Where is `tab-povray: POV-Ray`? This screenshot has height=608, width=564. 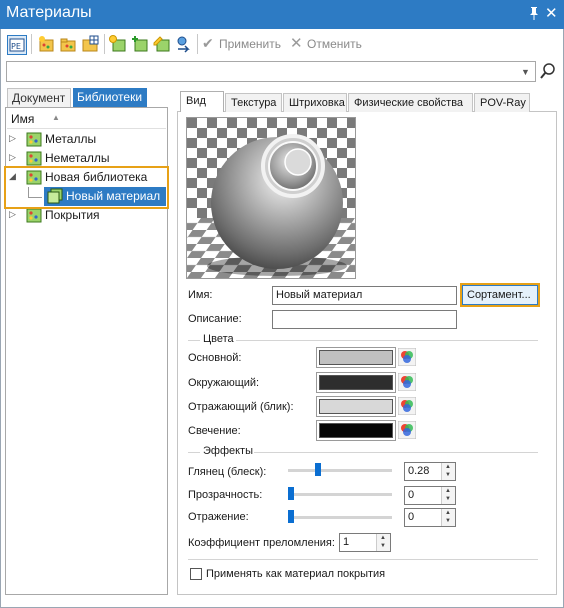 tab-povray: POV-Ray is located at coordinates (502, 102).